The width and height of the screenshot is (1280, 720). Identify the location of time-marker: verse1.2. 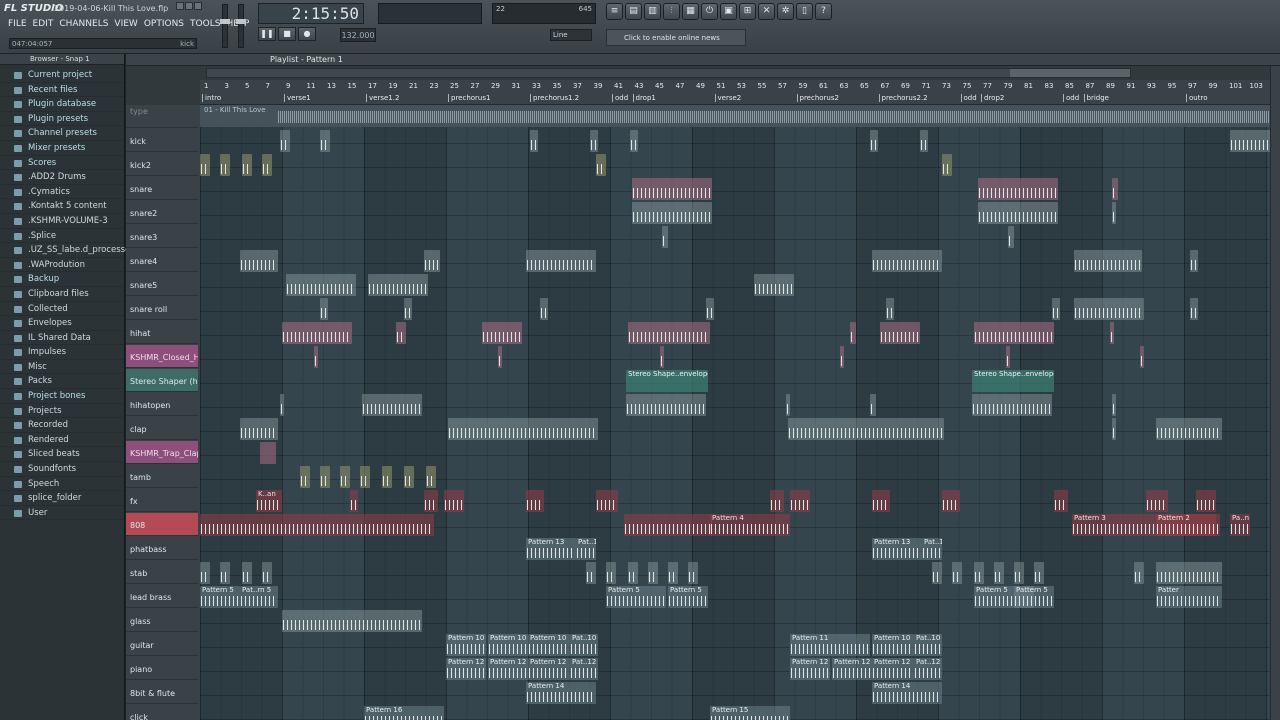
(382, 98).